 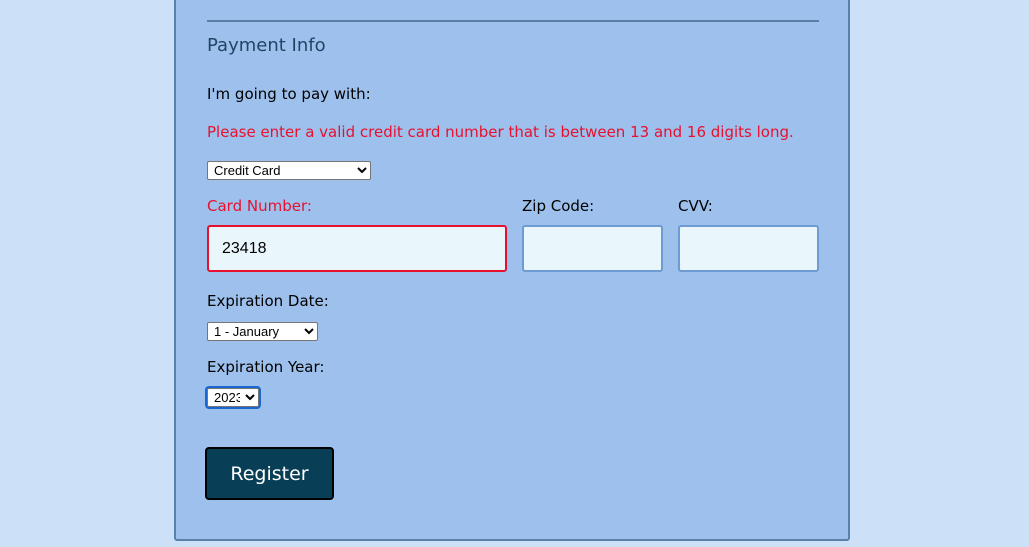 What do you see at coordinates (266, 45) in the screenshot?
I see `section-title: Payment Info` at bounding box center [266, 45].